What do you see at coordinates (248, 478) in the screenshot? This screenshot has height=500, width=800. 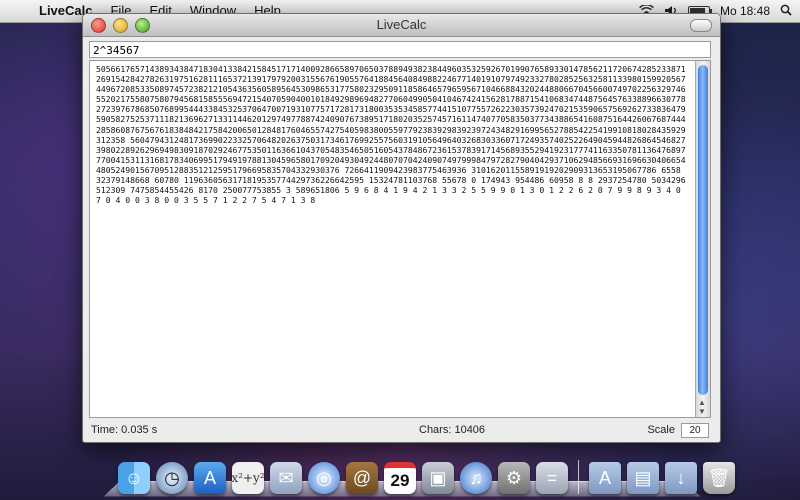 I see `grapher-icon: x²+y²` at bounding box center [248, 478].